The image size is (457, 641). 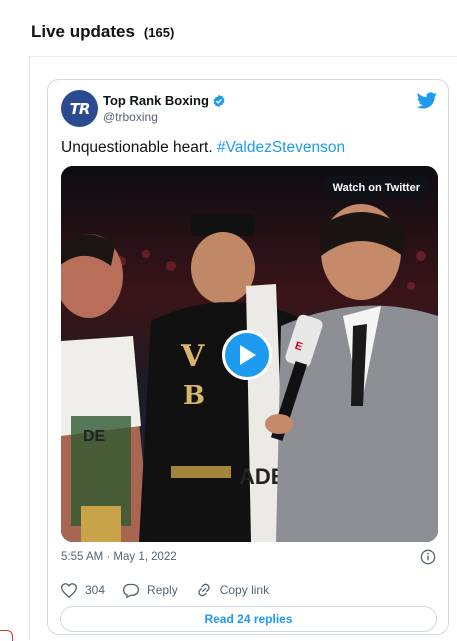 I want to click on author-display-name: Top Rank Boxing, so click(x=156, y=100).